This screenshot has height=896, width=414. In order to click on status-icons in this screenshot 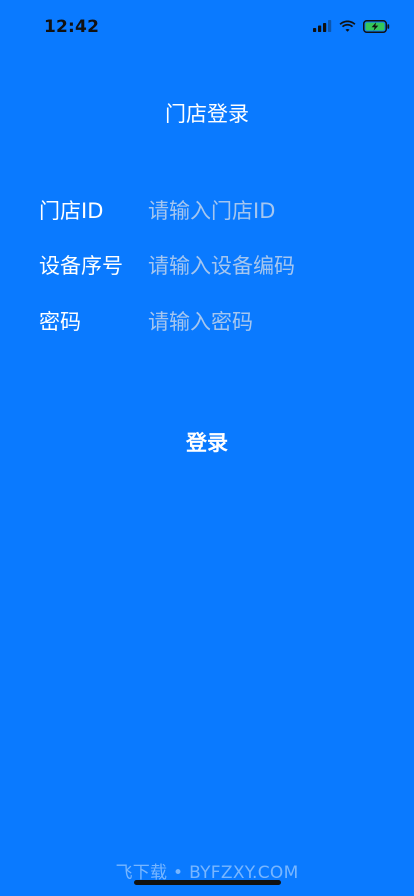, I will do `click(351, 26)`.